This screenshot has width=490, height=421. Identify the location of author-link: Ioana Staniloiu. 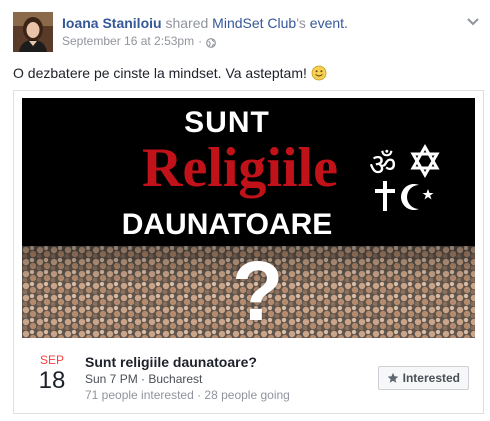
(112, 23).